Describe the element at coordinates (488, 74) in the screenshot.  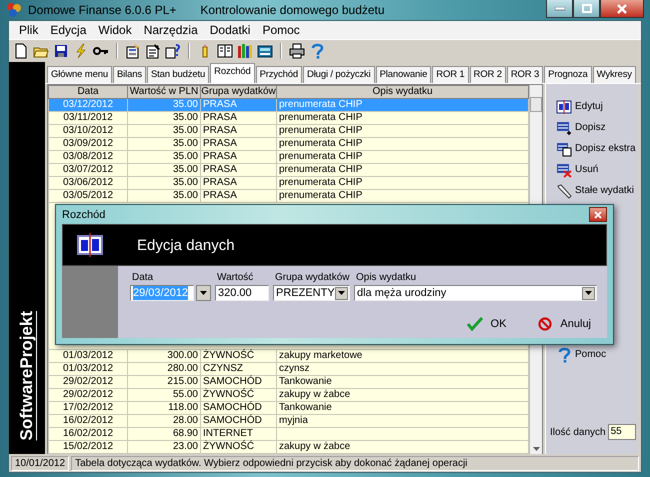
I see `tab: ROR 2` at that location.